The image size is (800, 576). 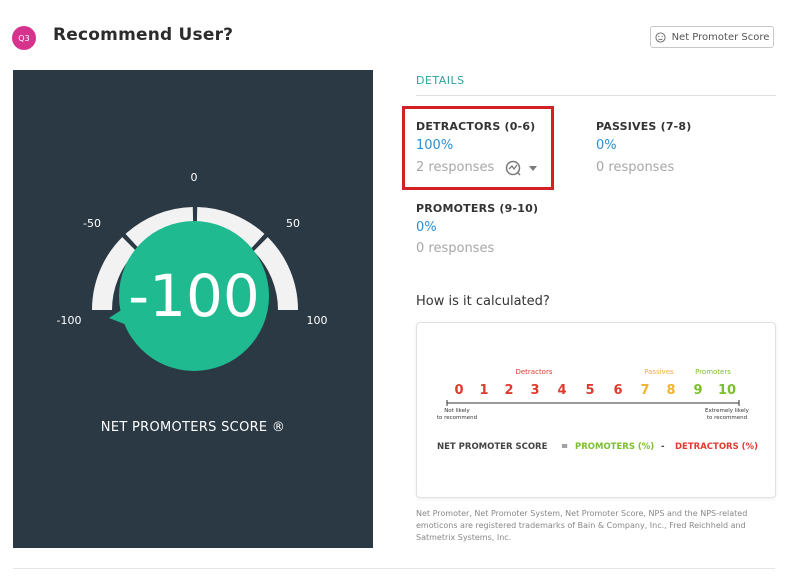 I want to click on scale-number: 0, so click(x=458, y=390).